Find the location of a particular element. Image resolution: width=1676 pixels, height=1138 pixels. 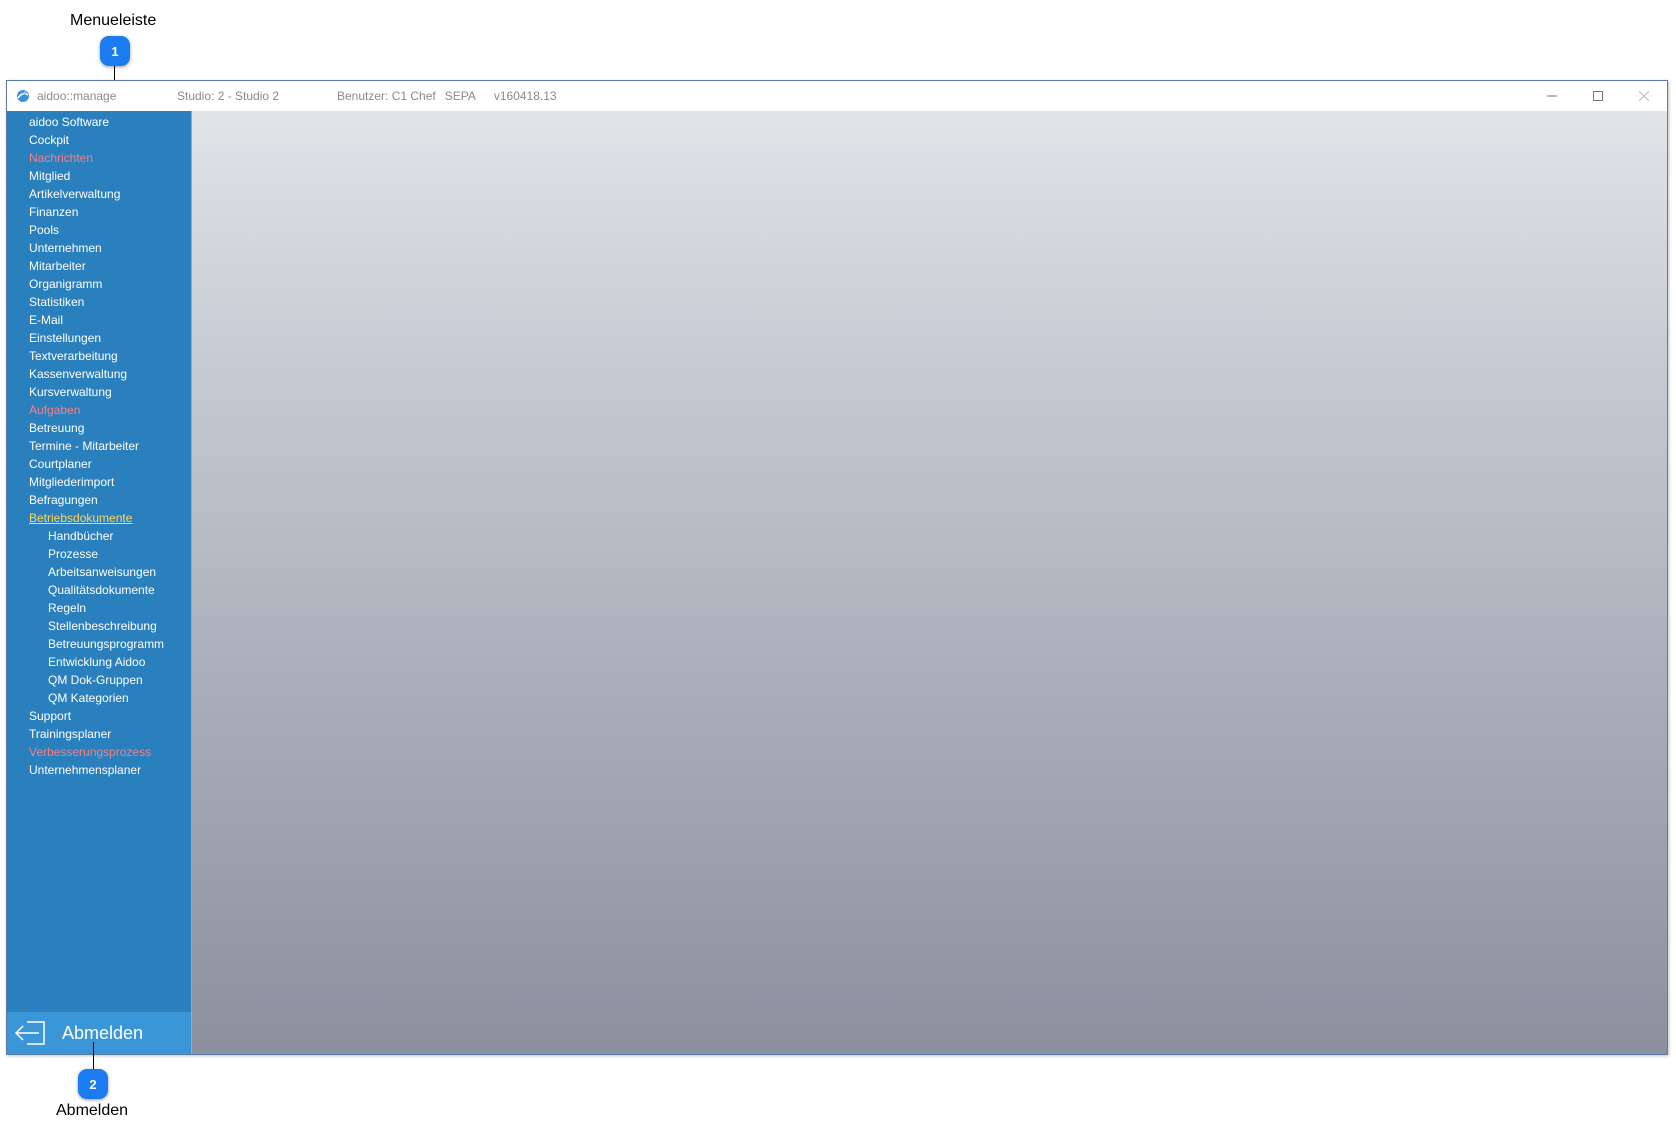

sidebar-item-aidoo-software: aidoo Software is located at coordinates (99, 122).